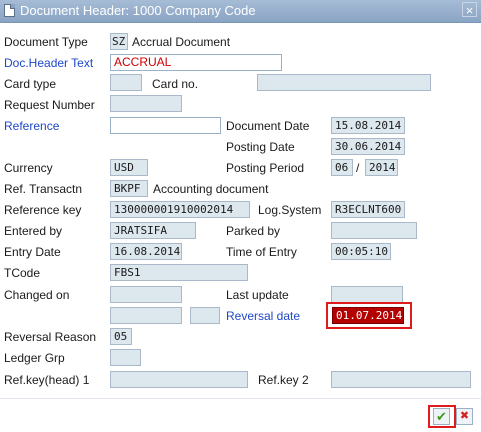 This screenshot has width=481, height=432. What do you see at coordinates (381, 167) in the screenshot?
I see `posting-year-field: 2014` at bounding box center [381, 167].